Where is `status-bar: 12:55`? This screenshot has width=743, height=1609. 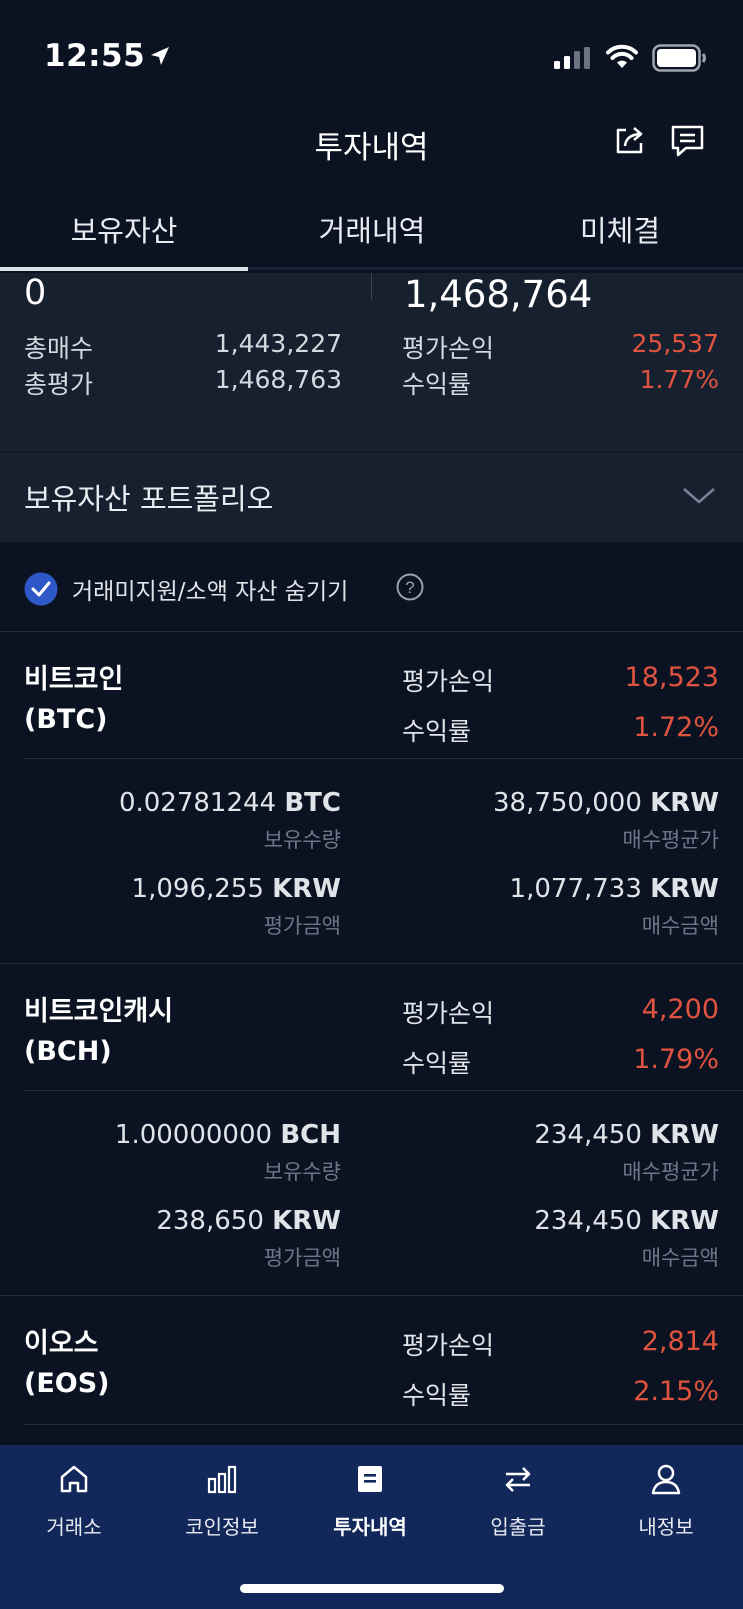
status-bar: 12:55 is located at coordinates (371, 55).